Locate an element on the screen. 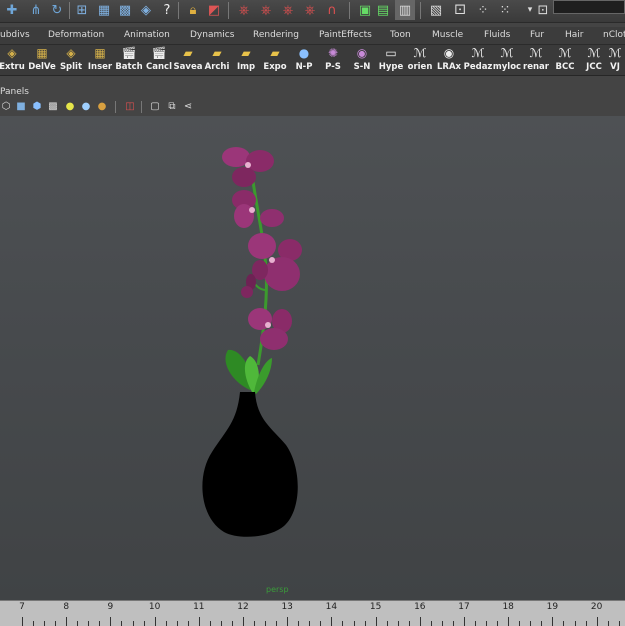 The image size is (625, 626). batch-render-icon: 🎬︎ is located at coordinates (129, 53).